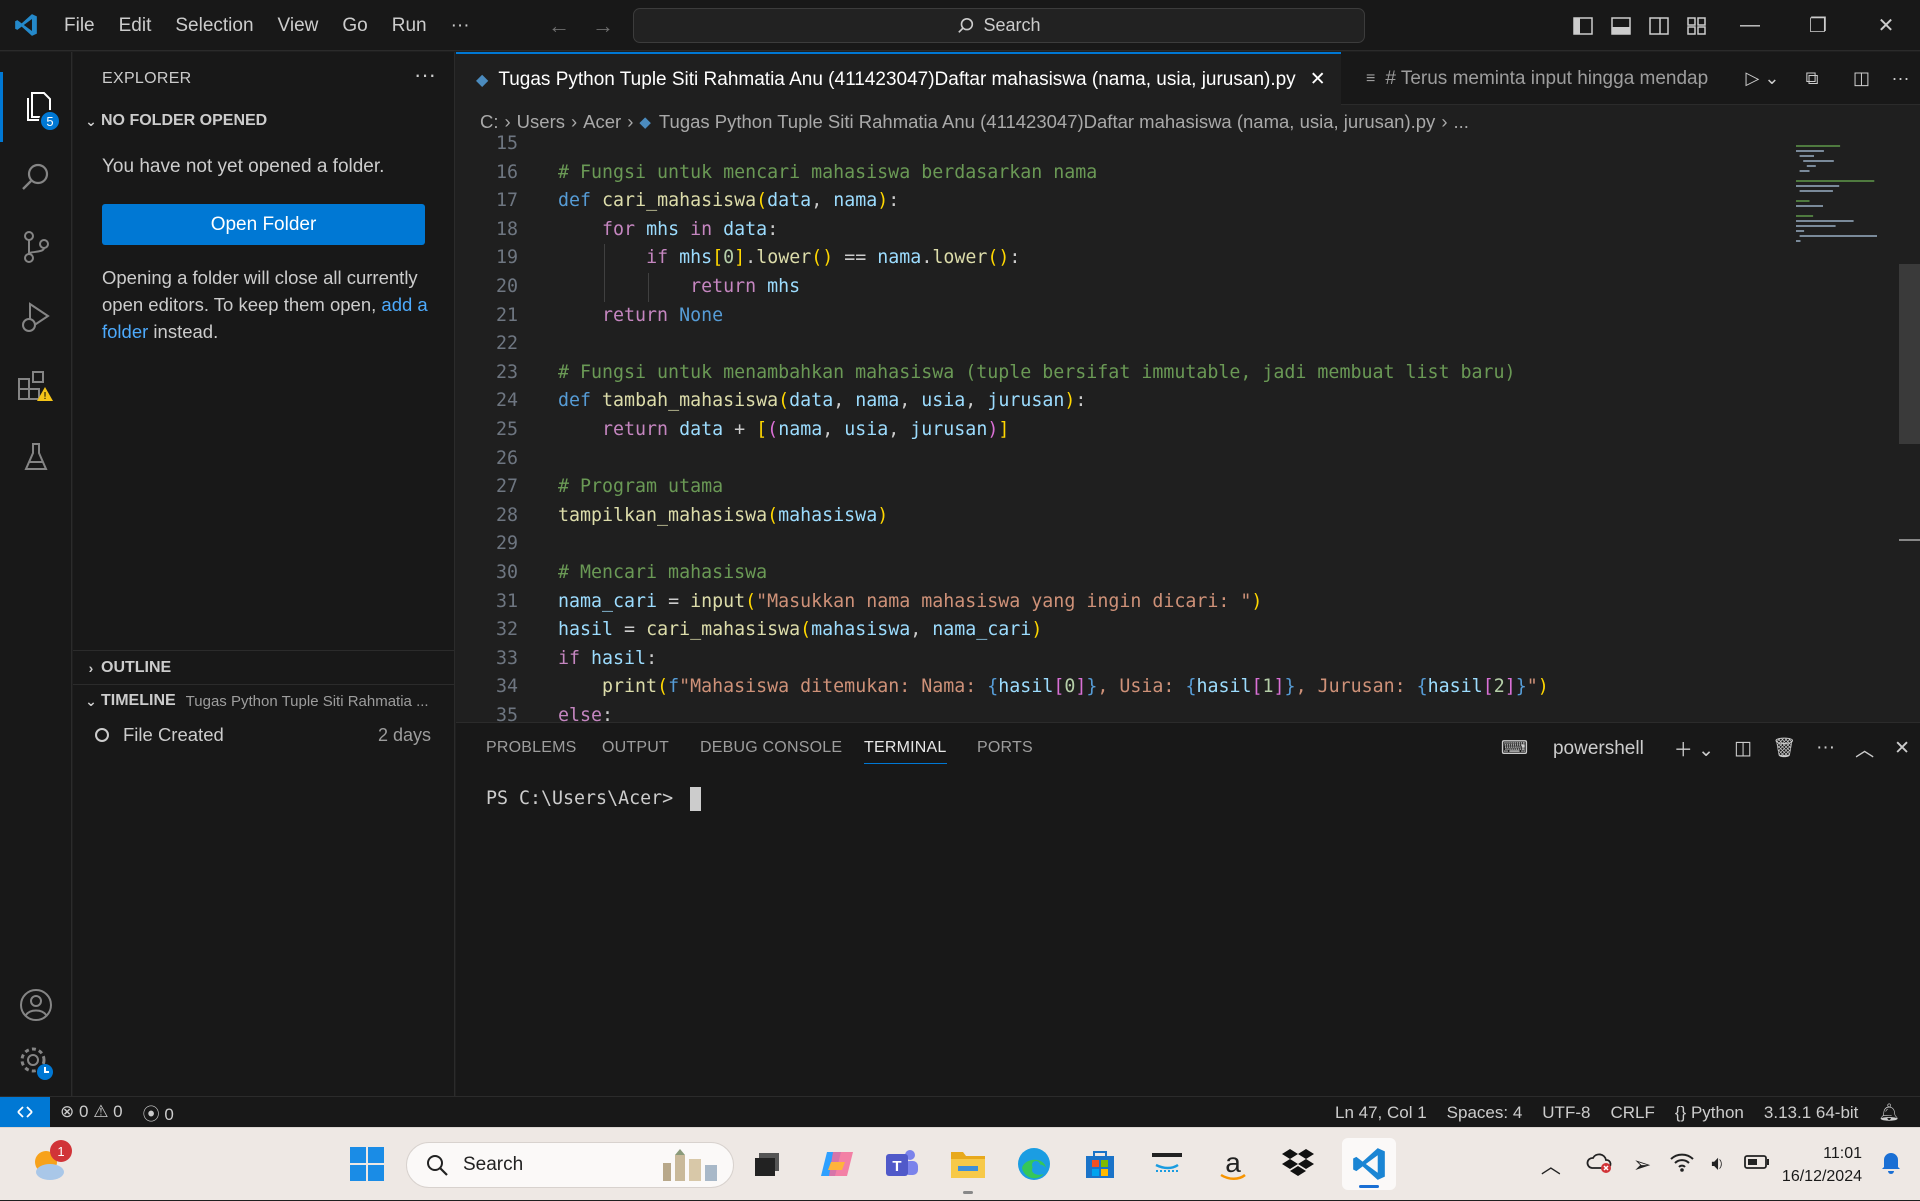  What do you see at coordinates (1750, 25) in the screenshot?
I see `minimize-icon: —` at bounding box center [1750, 25].